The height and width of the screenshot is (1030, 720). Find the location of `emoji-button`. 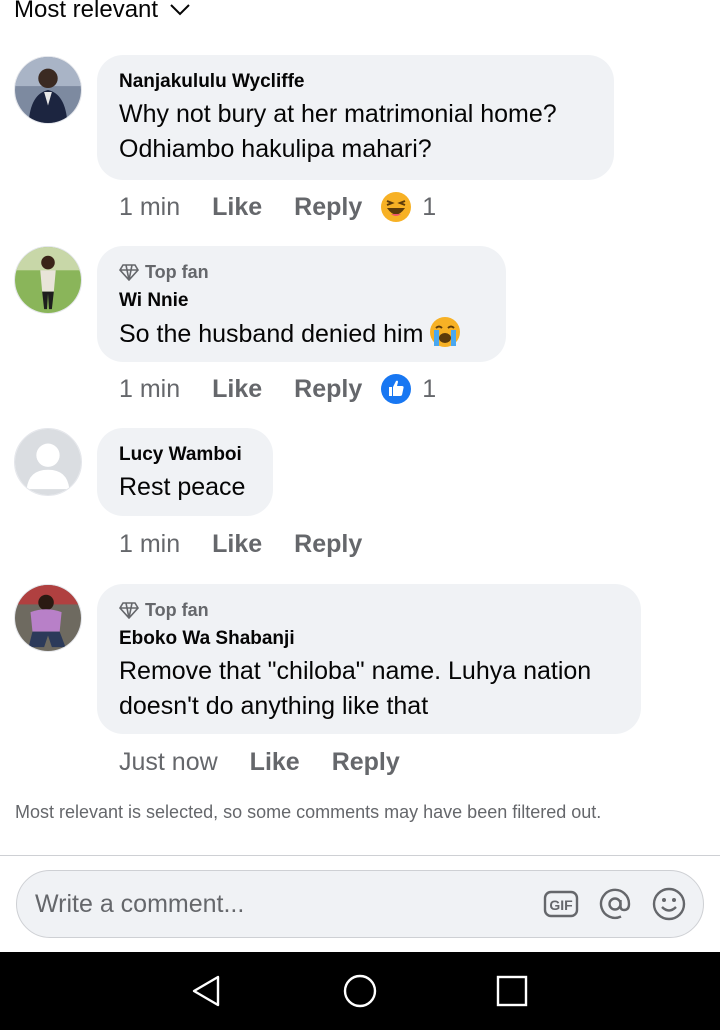

emoji-button is located at coordinates (669, 904).